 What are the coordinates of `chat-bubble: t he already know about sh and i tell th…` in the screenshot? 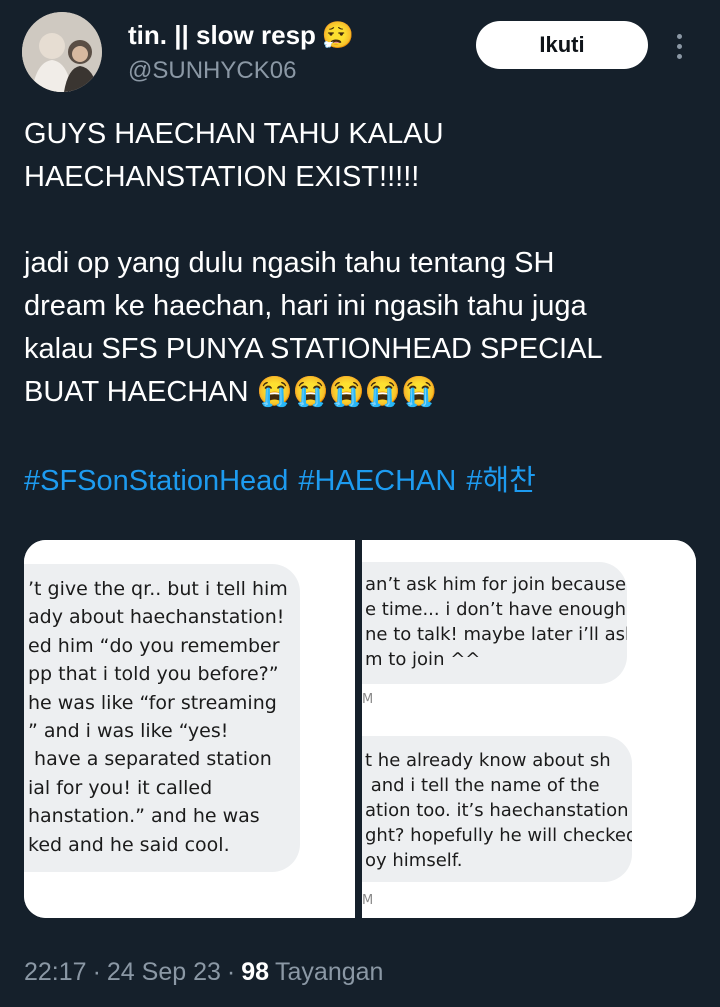 It's located at (497, 809).